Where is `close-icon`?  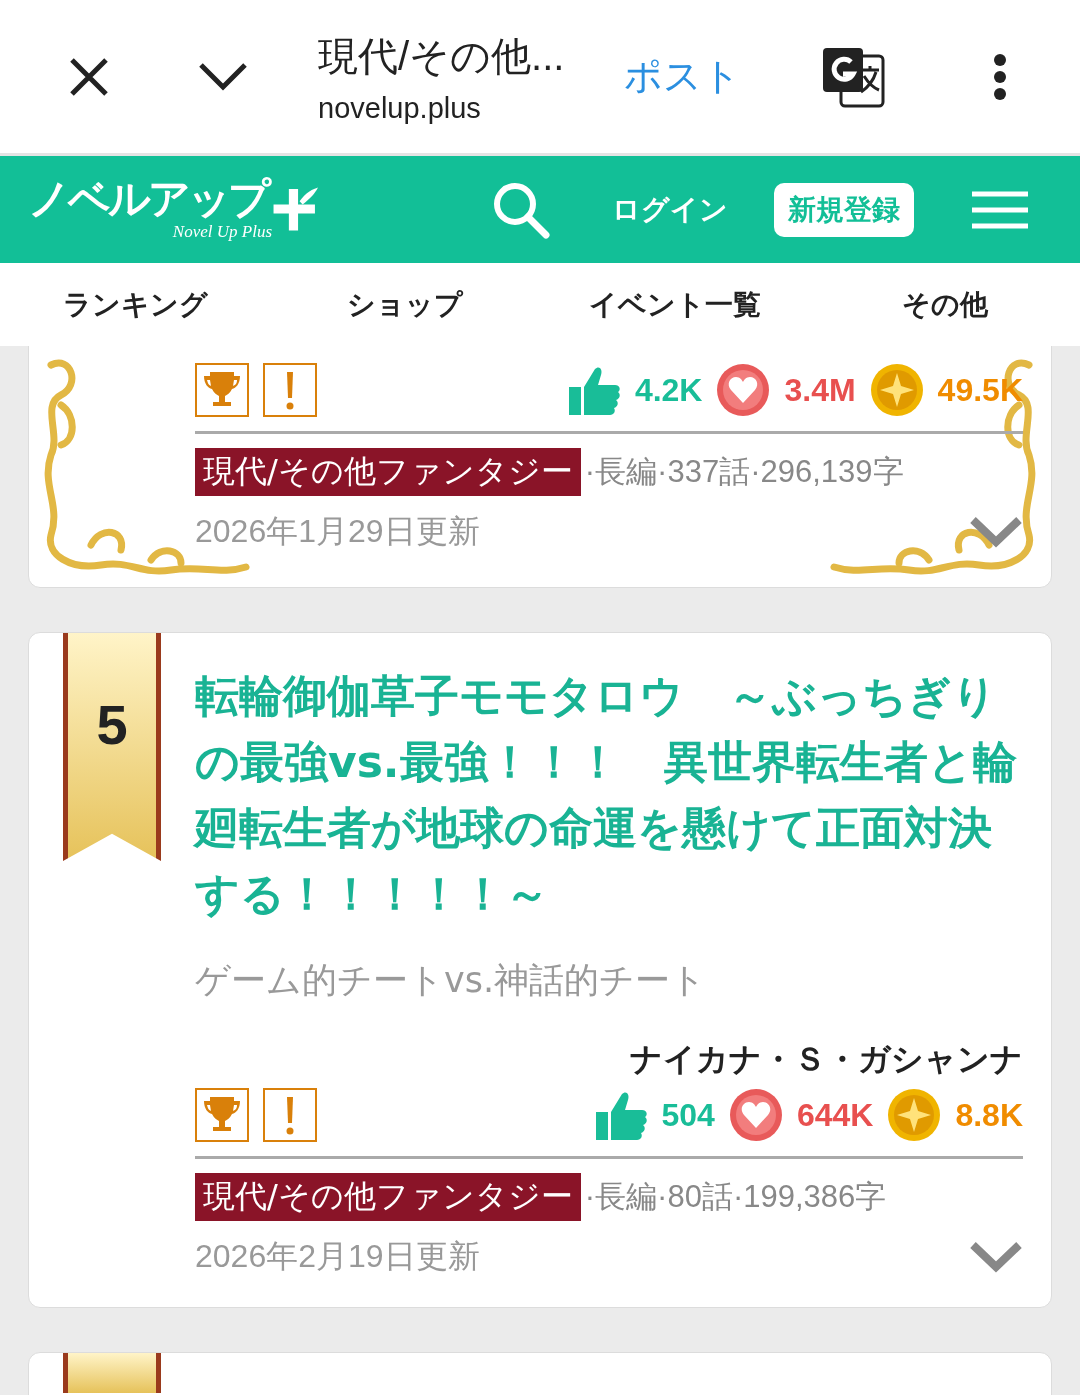 close-icon is located at coordinates (89, 76).